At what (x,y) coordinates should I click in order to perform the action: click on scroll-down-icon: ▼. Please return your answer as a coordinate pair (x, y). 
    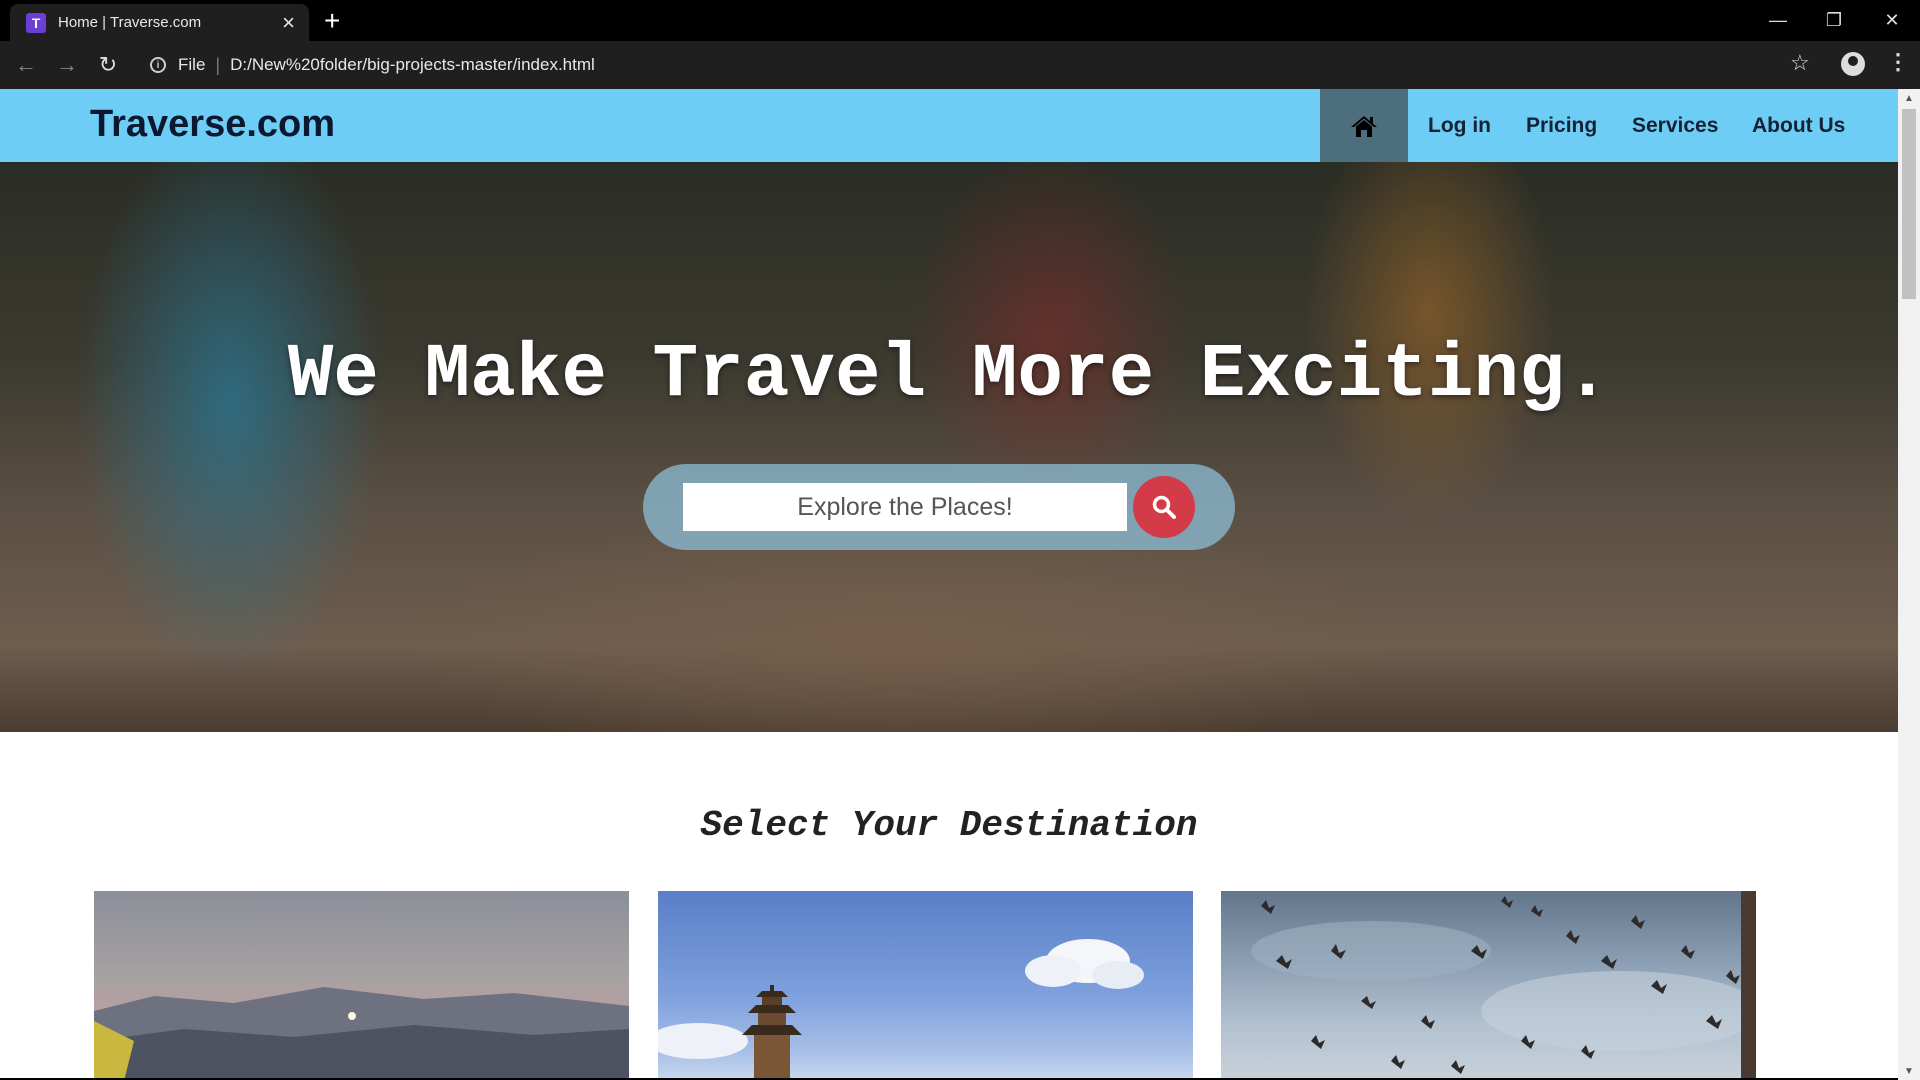
    Looking at the image, I should click on (1909, 1071).